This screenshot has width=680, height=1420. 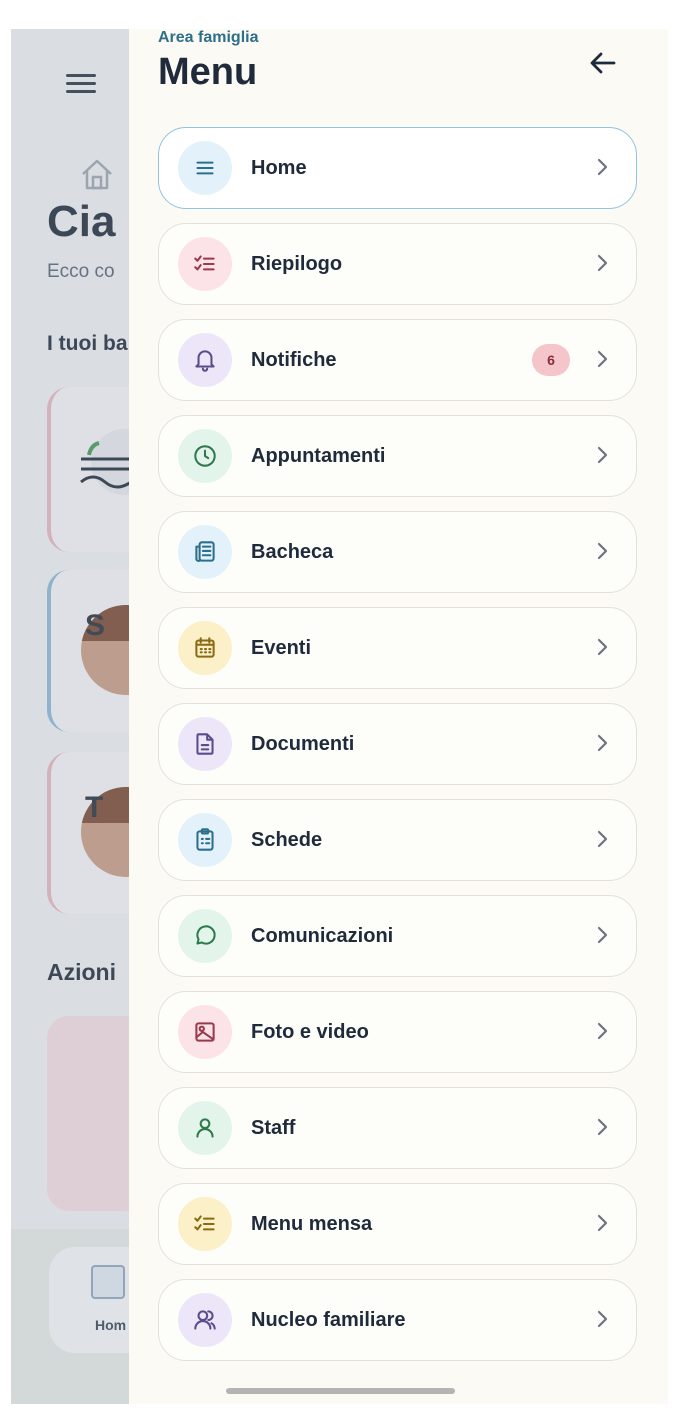 I want to click on menu-item-label: Riepilogo, so click(x=297, y=264).